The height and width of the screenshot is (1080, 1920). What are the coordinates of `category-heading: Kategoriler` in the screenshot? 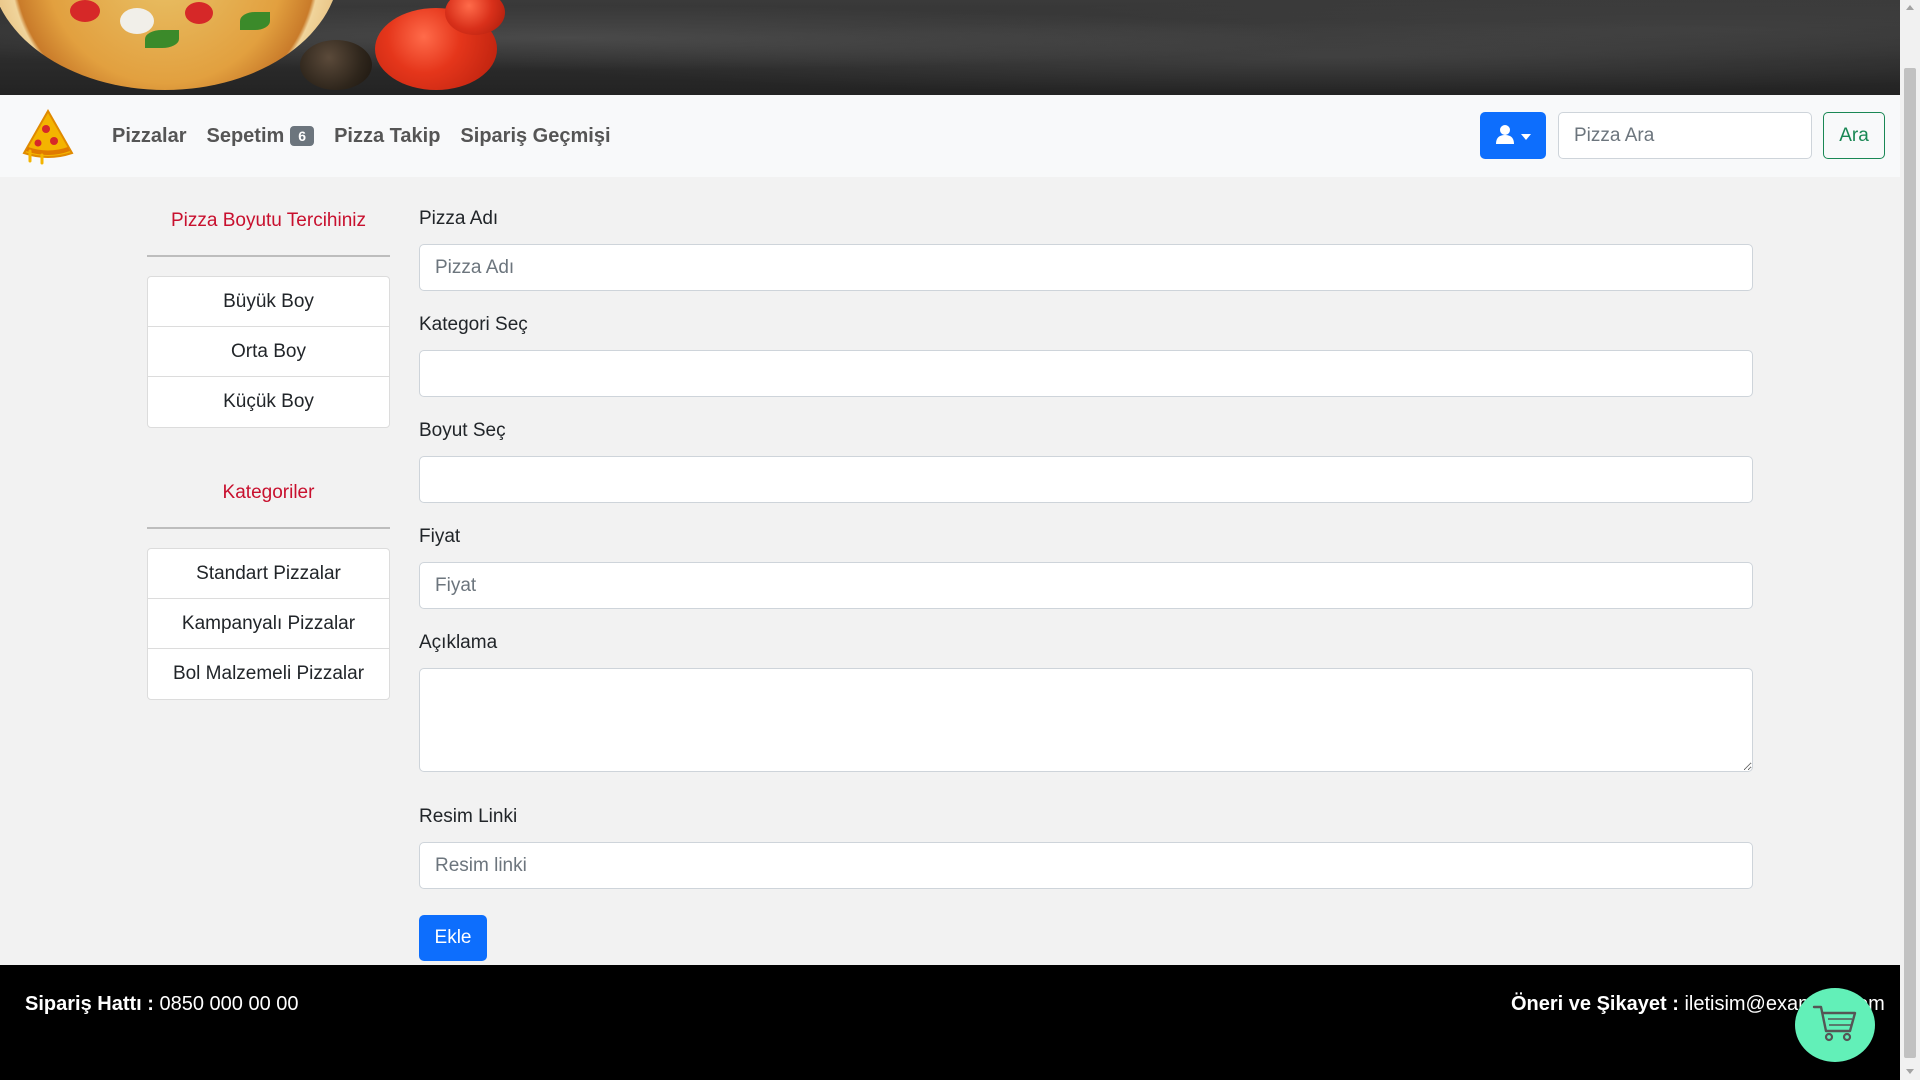 It's located at (268, 492).